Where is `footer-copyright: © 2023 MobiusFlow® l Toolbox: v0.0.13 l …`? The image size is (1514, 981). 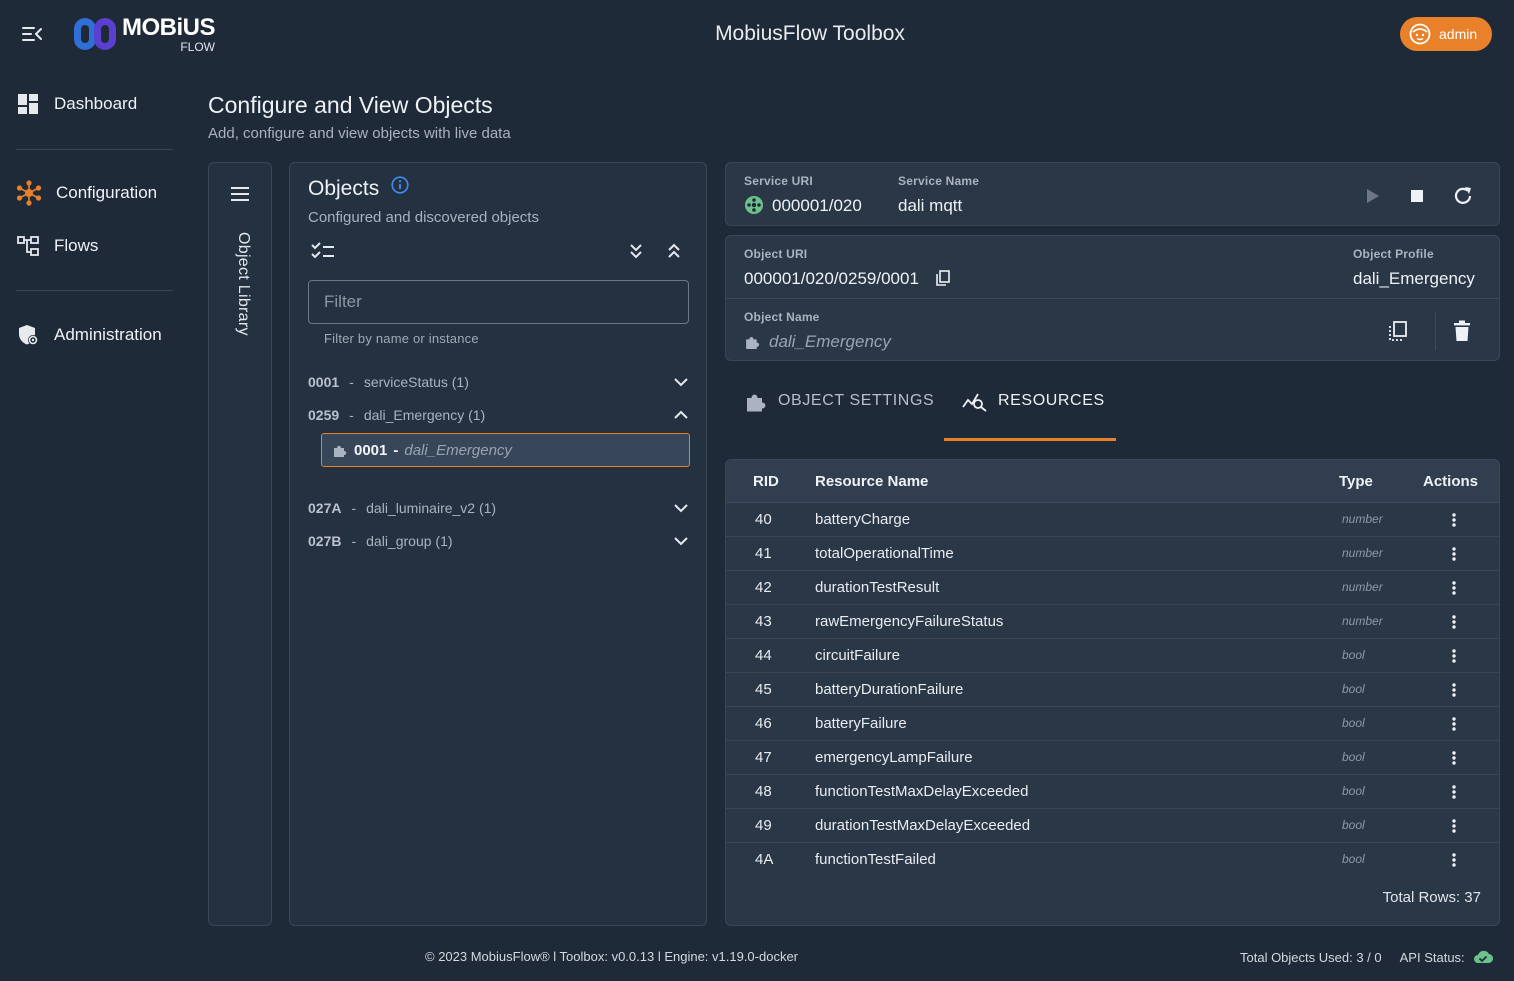
footer-copyright: © 2023 MobiusFlow® l Toolbox: v0.0.13 l … is located at coordinates (612, 956).